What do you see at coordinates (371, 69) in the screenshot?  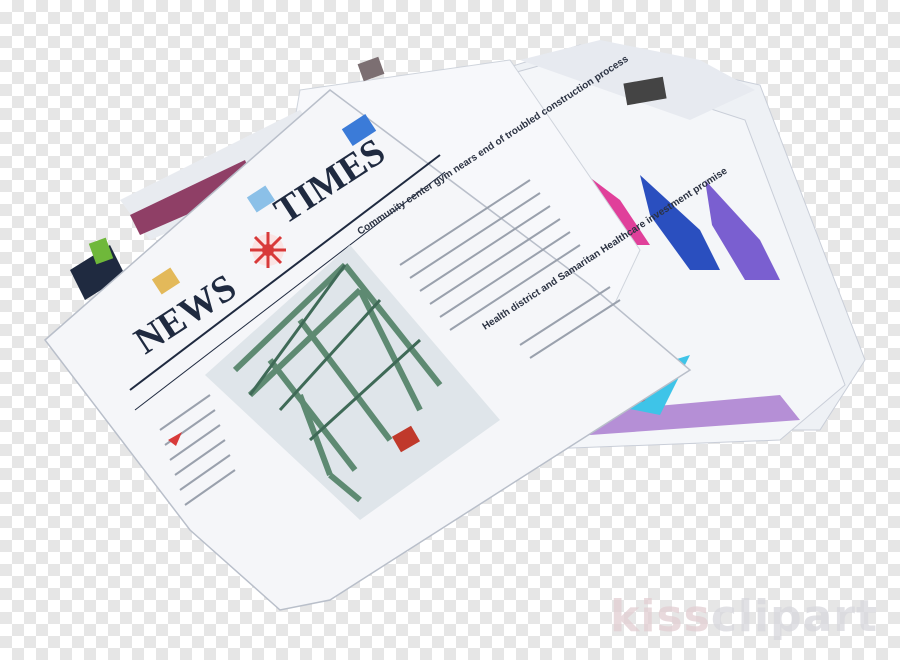 I see `thumbnail-image` at bounding box center [371, 69].